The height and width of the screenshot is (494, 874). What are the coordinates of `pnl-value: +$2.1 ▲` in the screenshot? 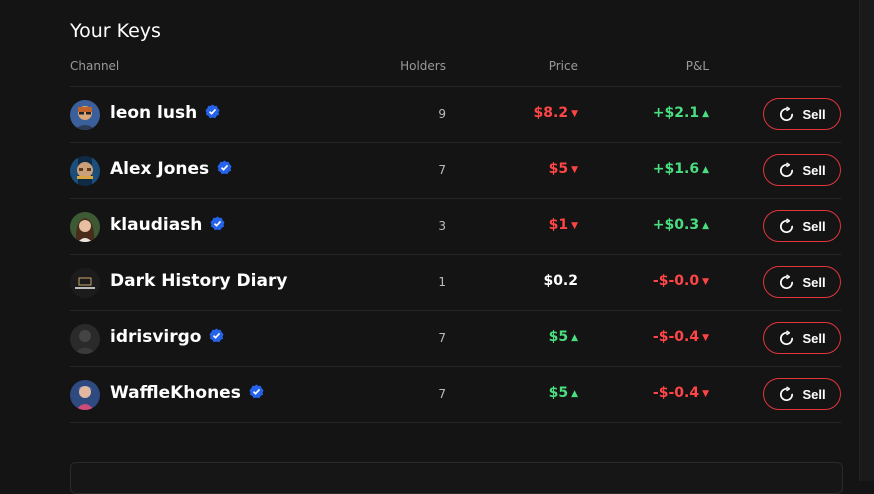 It's located at (680, 113).